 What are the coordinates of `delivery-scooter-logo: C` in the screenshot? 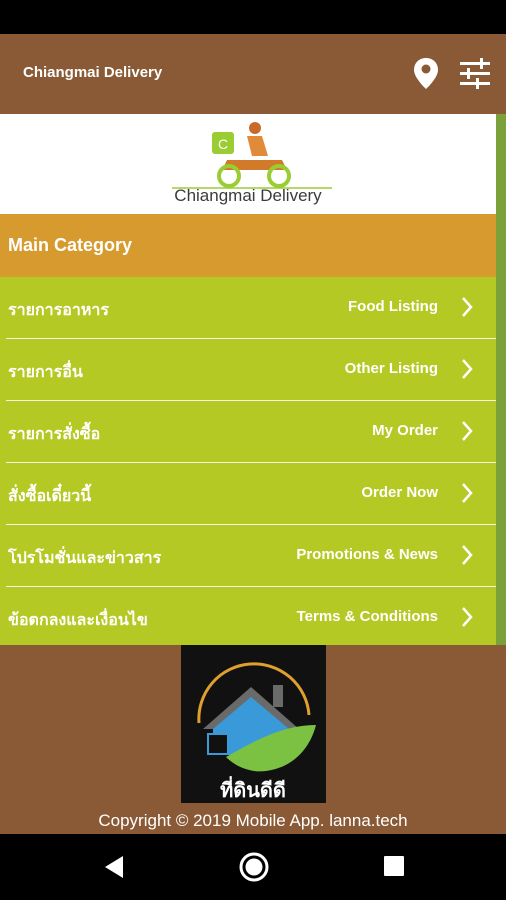 It's located at (252, 155).